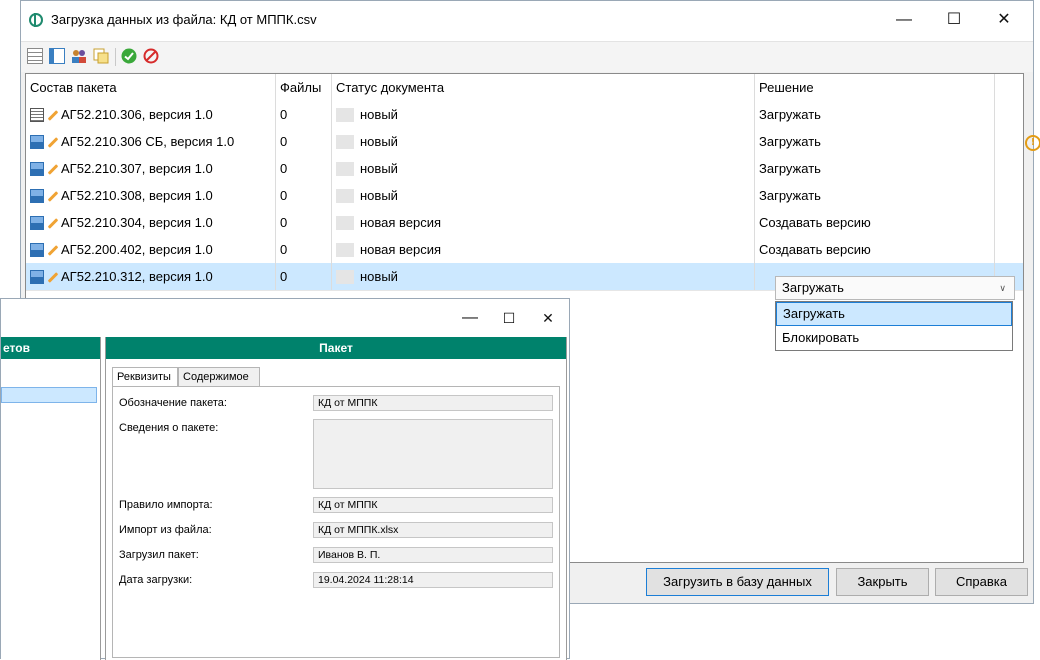  I want to click on list-icon, so click(35, 56).